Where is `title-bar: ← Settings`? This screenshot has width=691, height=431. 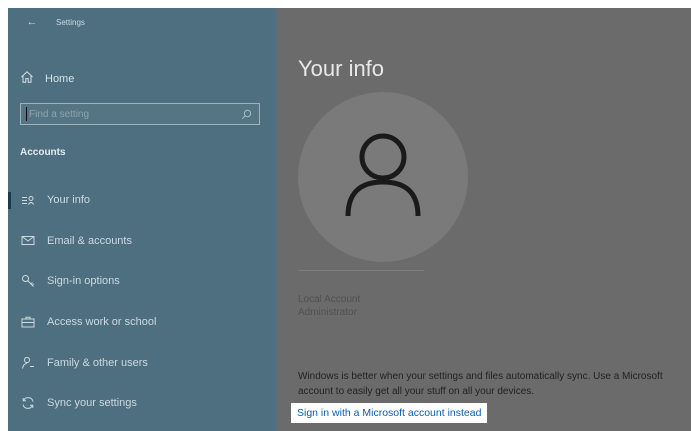 title-bar: ← Settings is located at coordinates (142, 22).